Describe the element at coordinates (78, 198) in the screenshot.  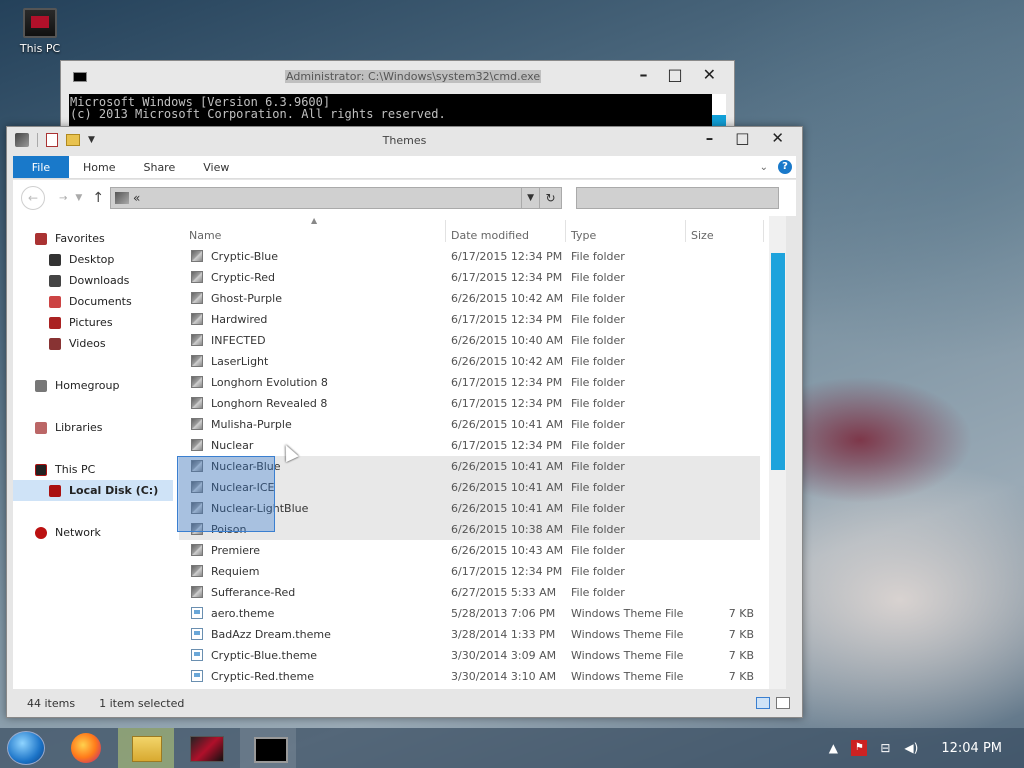
I see `recent-locations-icon: ▼` at that location.